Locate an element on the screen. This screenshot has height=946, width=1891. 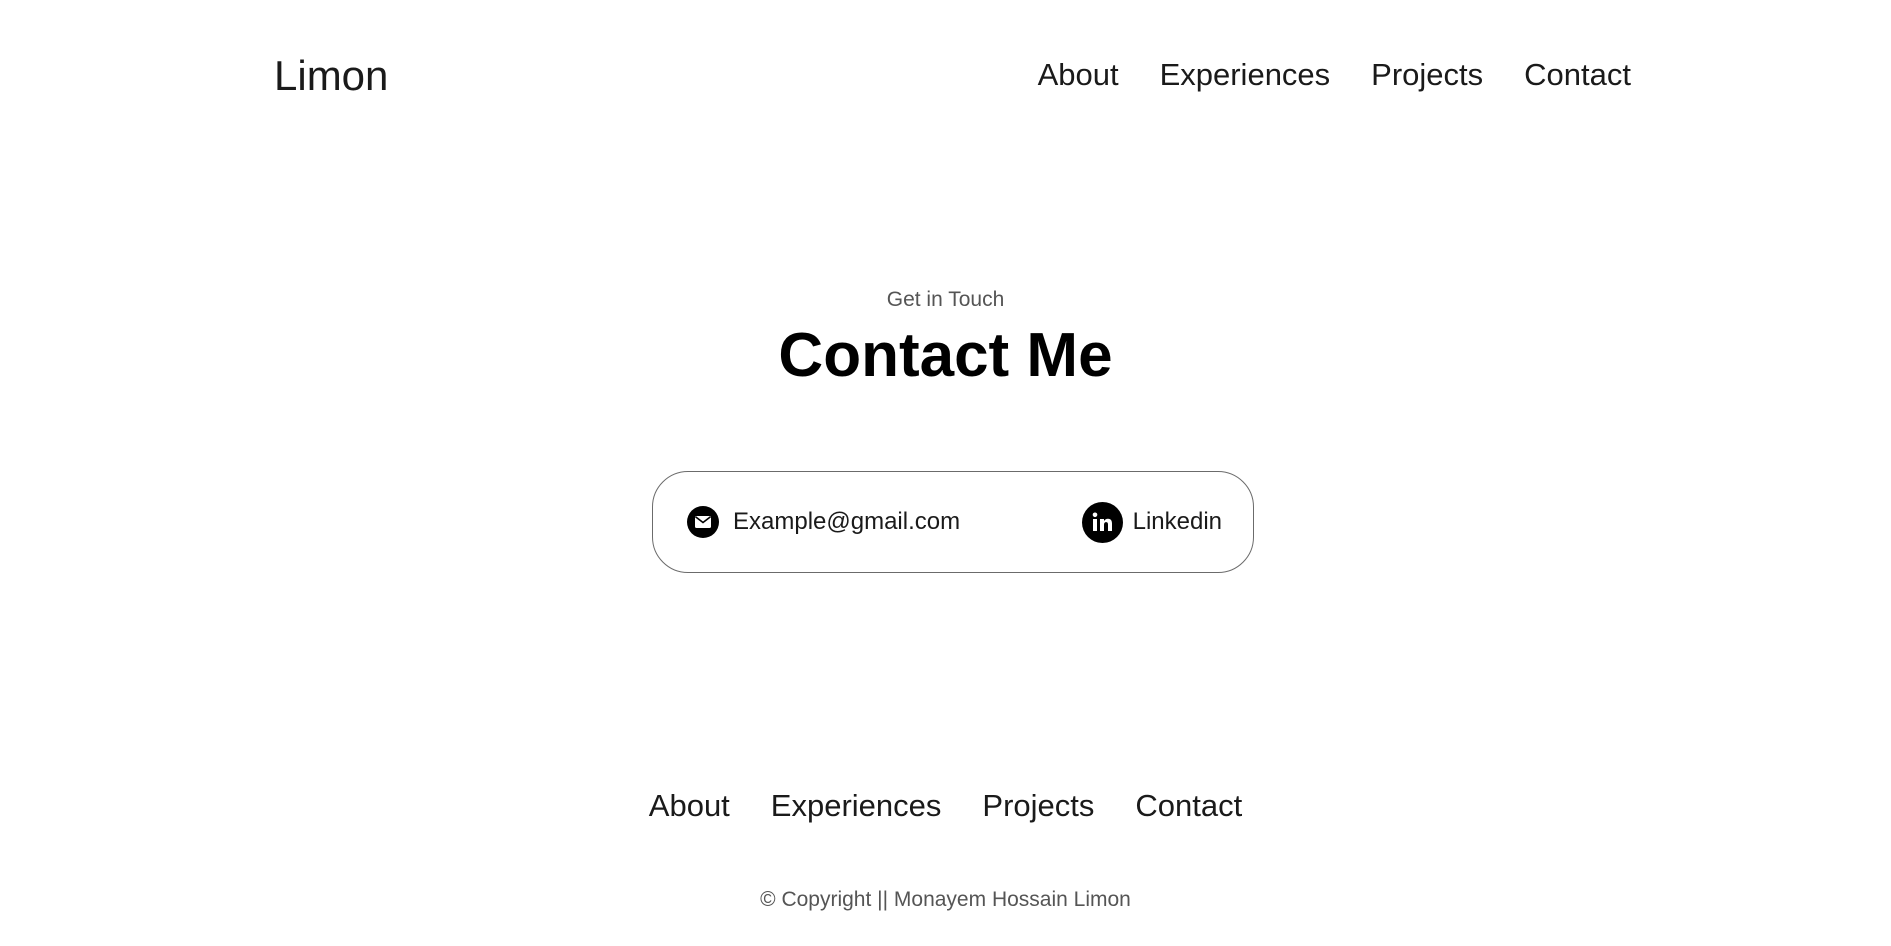
section-subtitle: Get in Touch is located at coordinates (945, 299).